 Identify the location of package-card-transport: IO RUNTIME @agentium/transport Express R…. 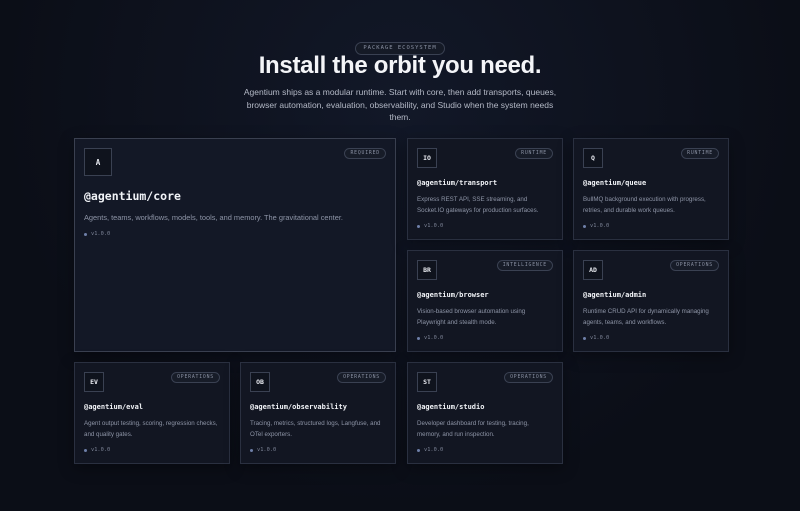
(485, 189).